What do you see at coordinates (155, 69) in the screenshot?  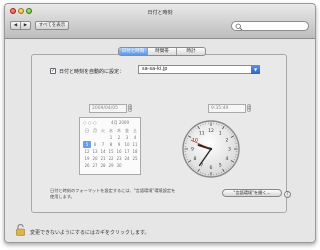 I see `time-server-value: sa-sa-ki.jp` at bounding box center [155, 69].